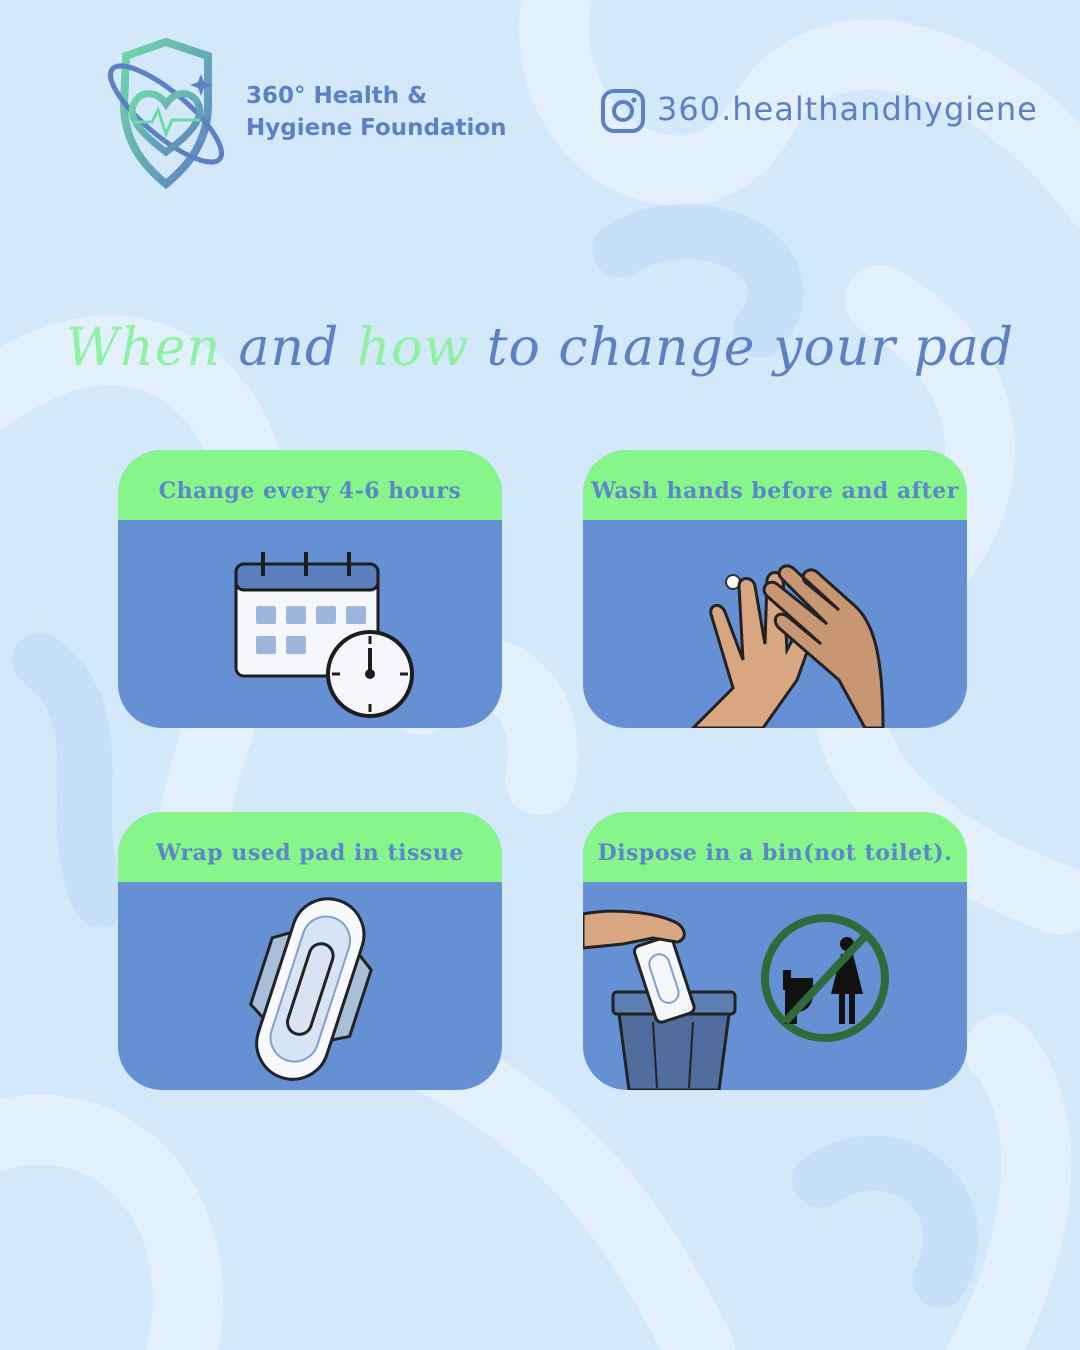 The height and width of the screenshot is (1350, 1080). Describe the element at coordinates (376, 112) in the screenshot. I see `organization-name: 360° Health & Hygiene Foundation` at that location.